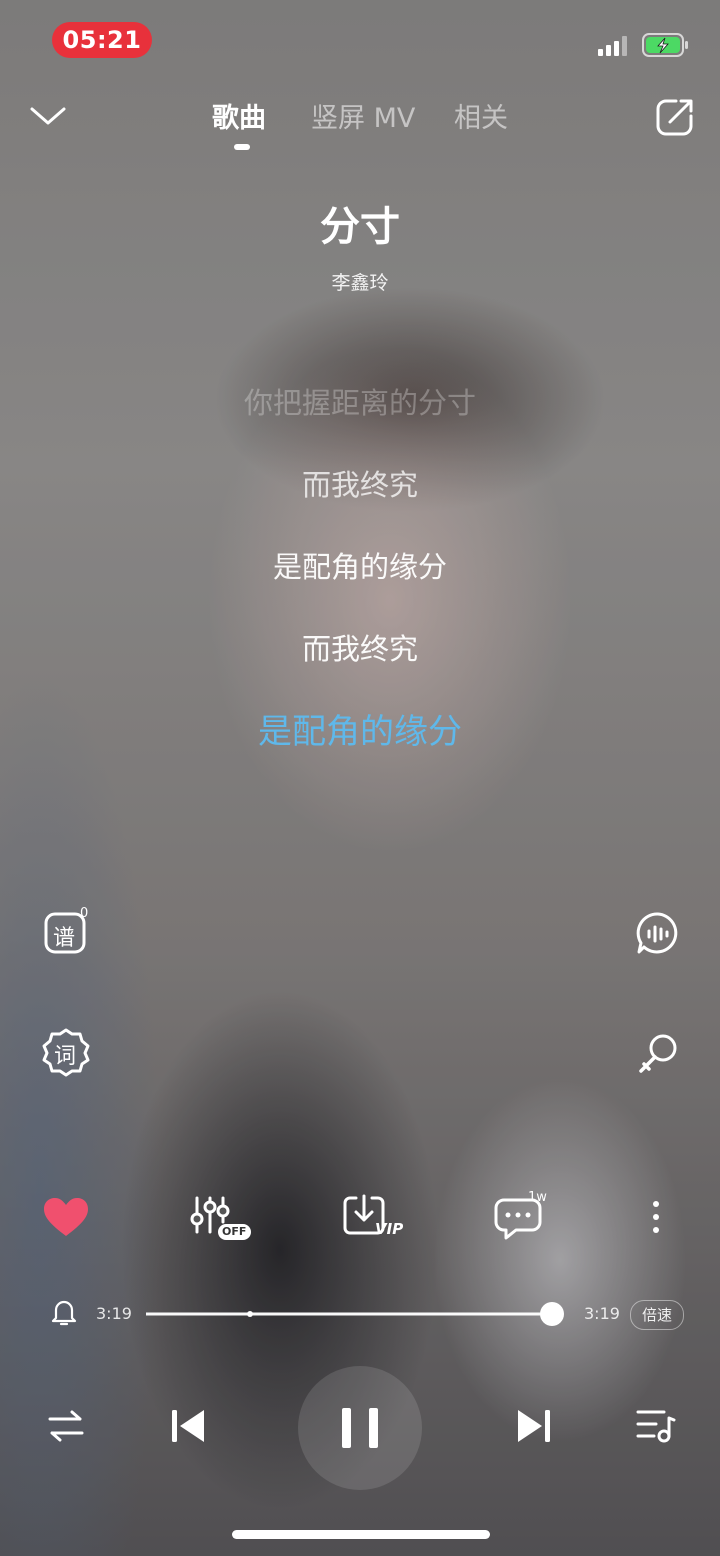 This screenshot has width=720, height=1556. I want to click on top-tabs: 歌曲 竖屏 MV 相关, so click(360, 126).